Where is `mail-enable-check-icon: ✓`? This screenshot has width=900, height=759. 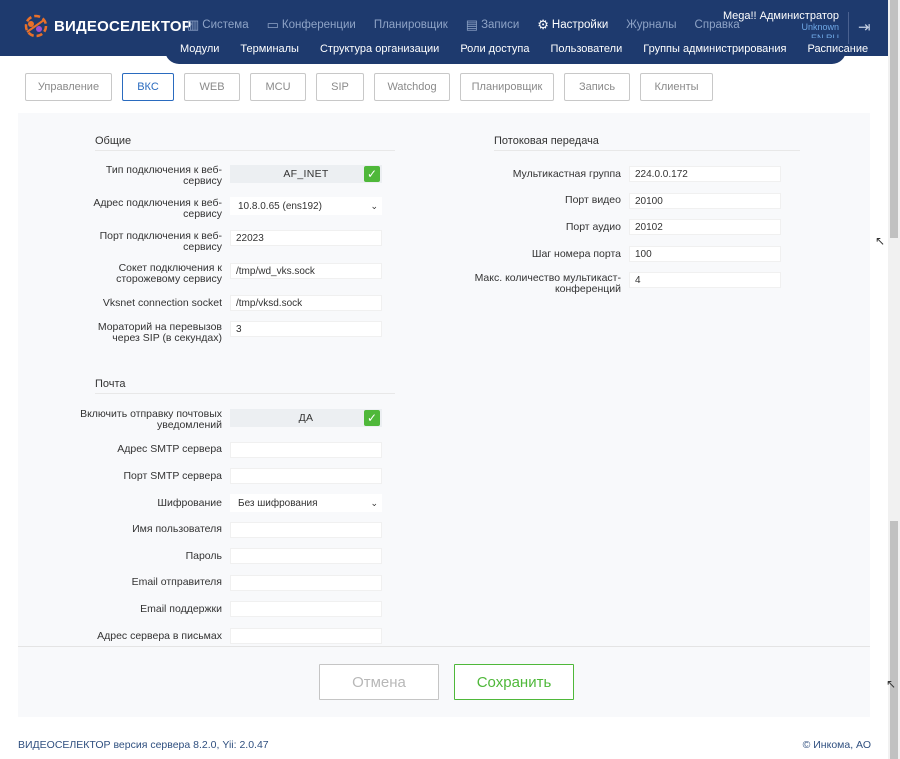 mail-enable-check-icon: ✓ is located at coordinates (372, 418).